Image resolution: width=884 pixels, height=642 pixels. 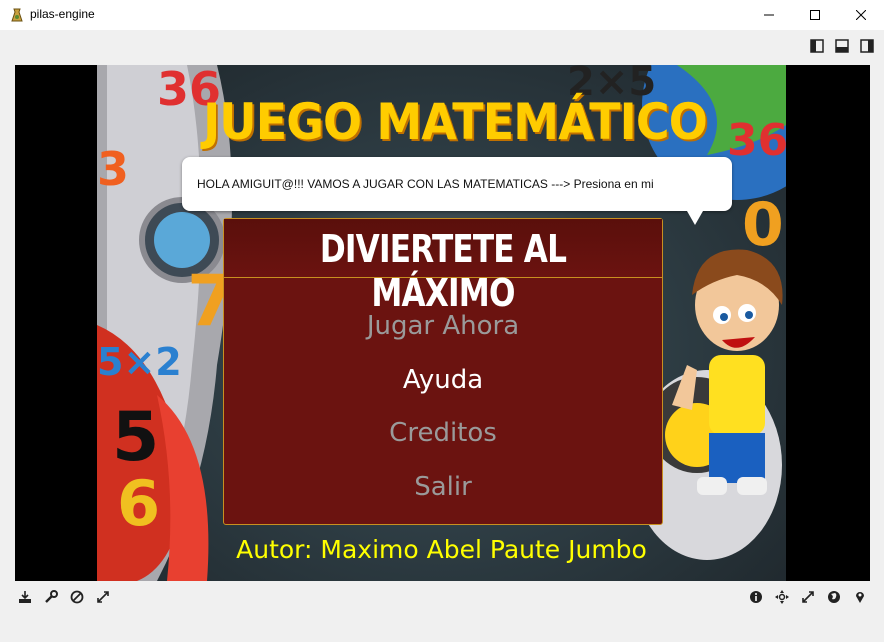 What do you see at coordinates (25, 597) in the screenshot?
I see `save-icon` at bounding box center [25, 597].